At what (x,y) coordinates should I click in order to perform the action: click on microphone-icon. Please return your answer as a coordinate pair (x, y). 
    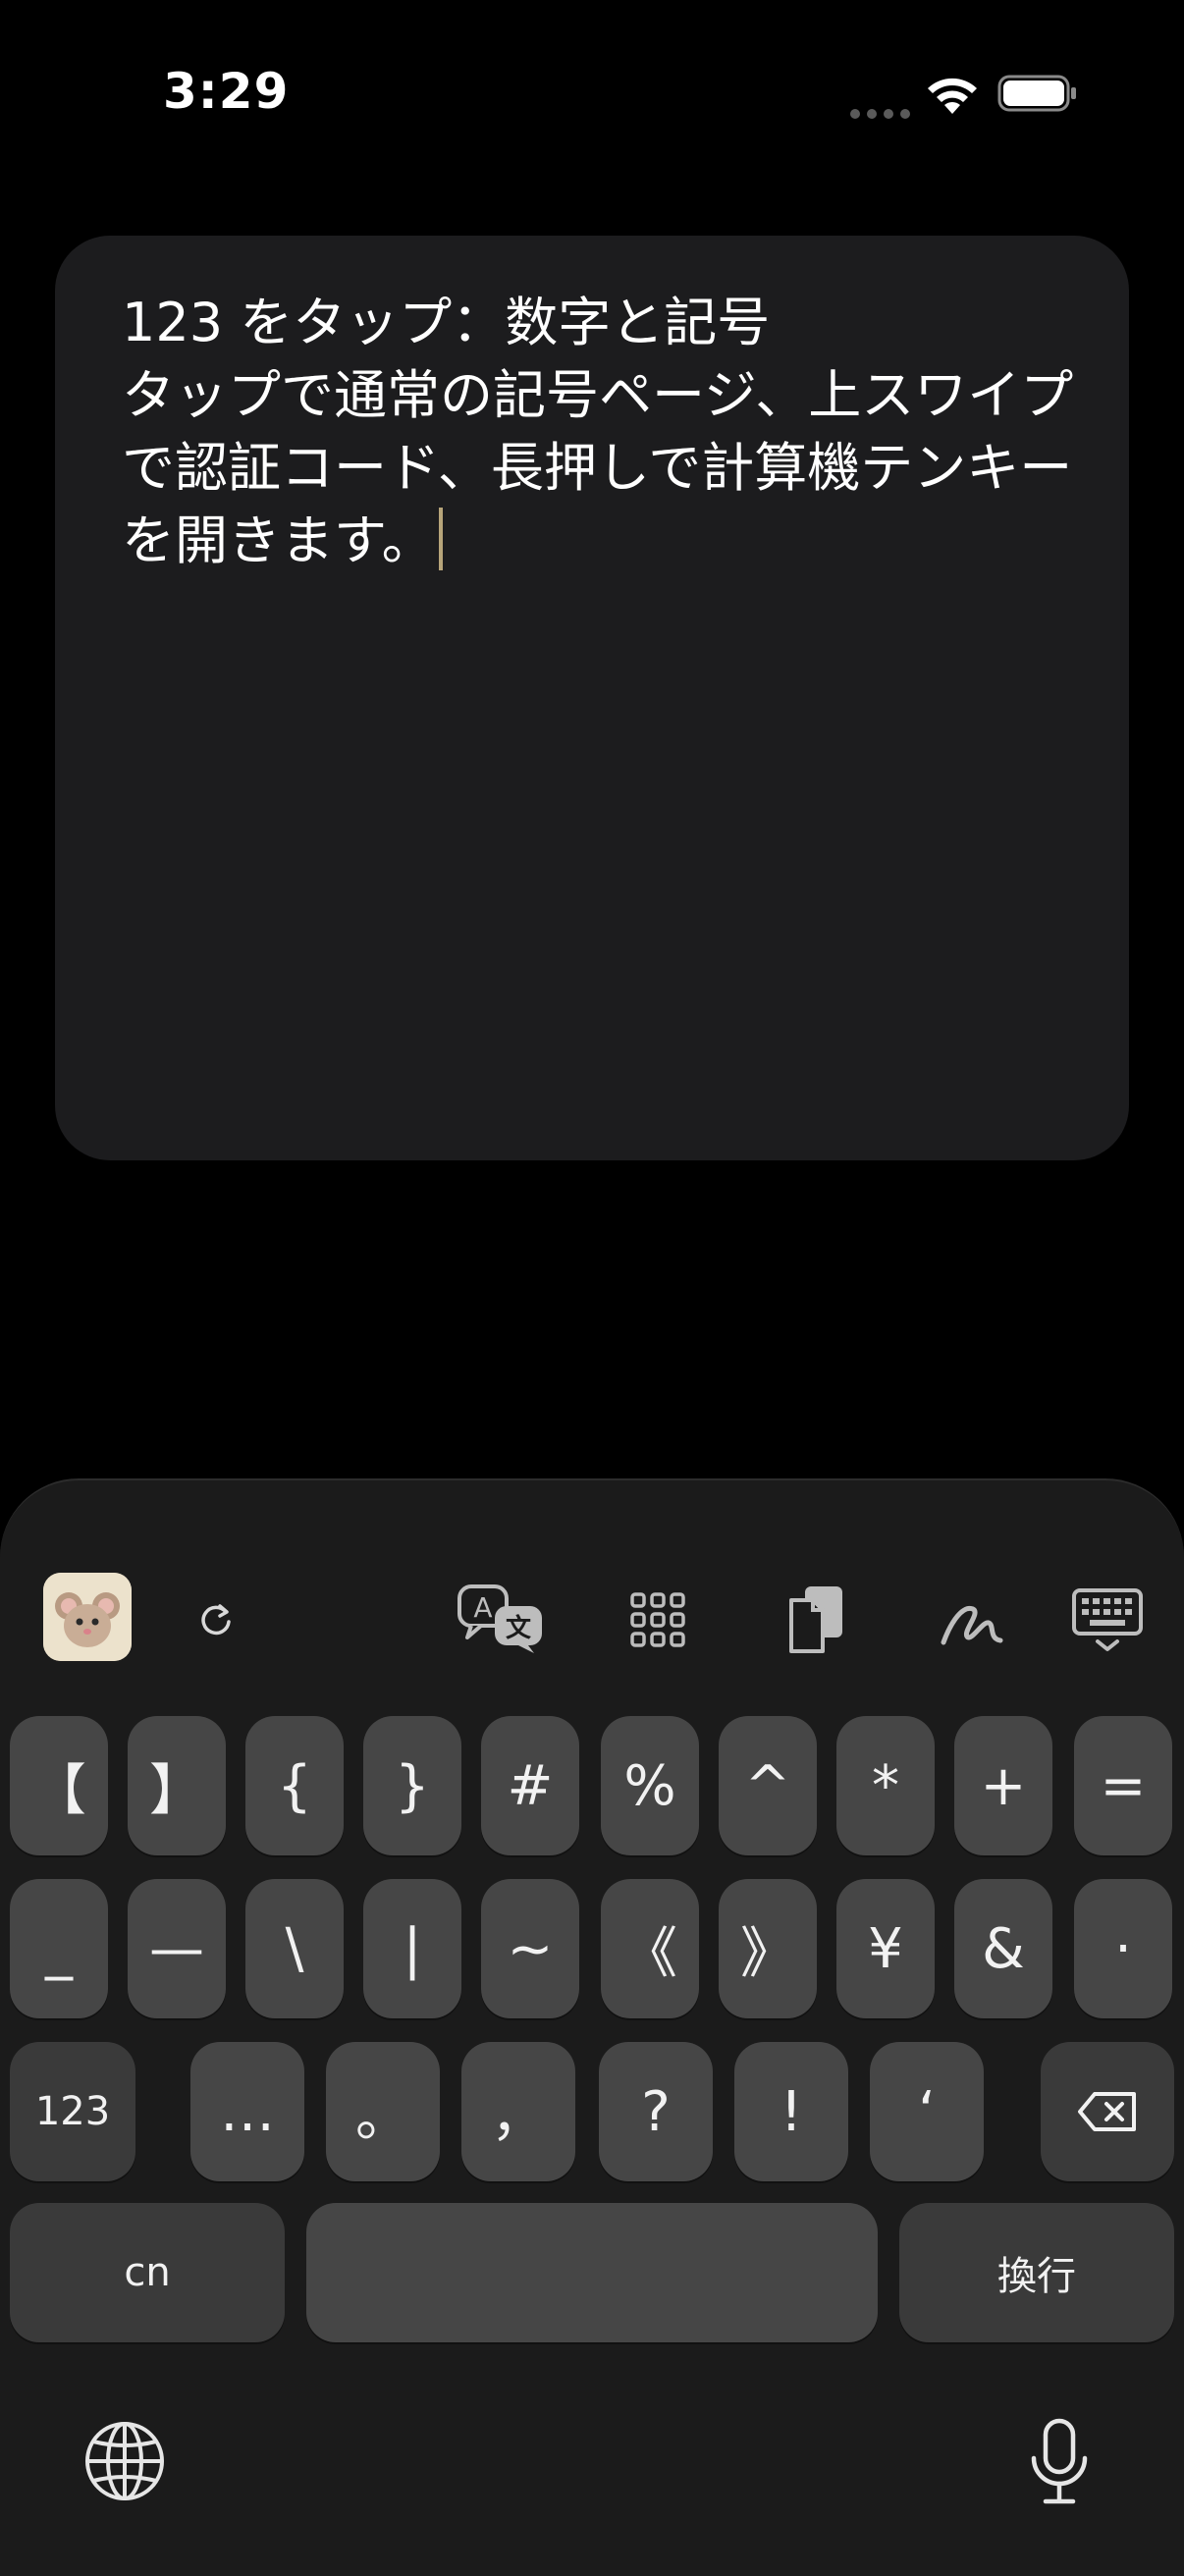
    Looking at the image, I should click on (1059, 2462).